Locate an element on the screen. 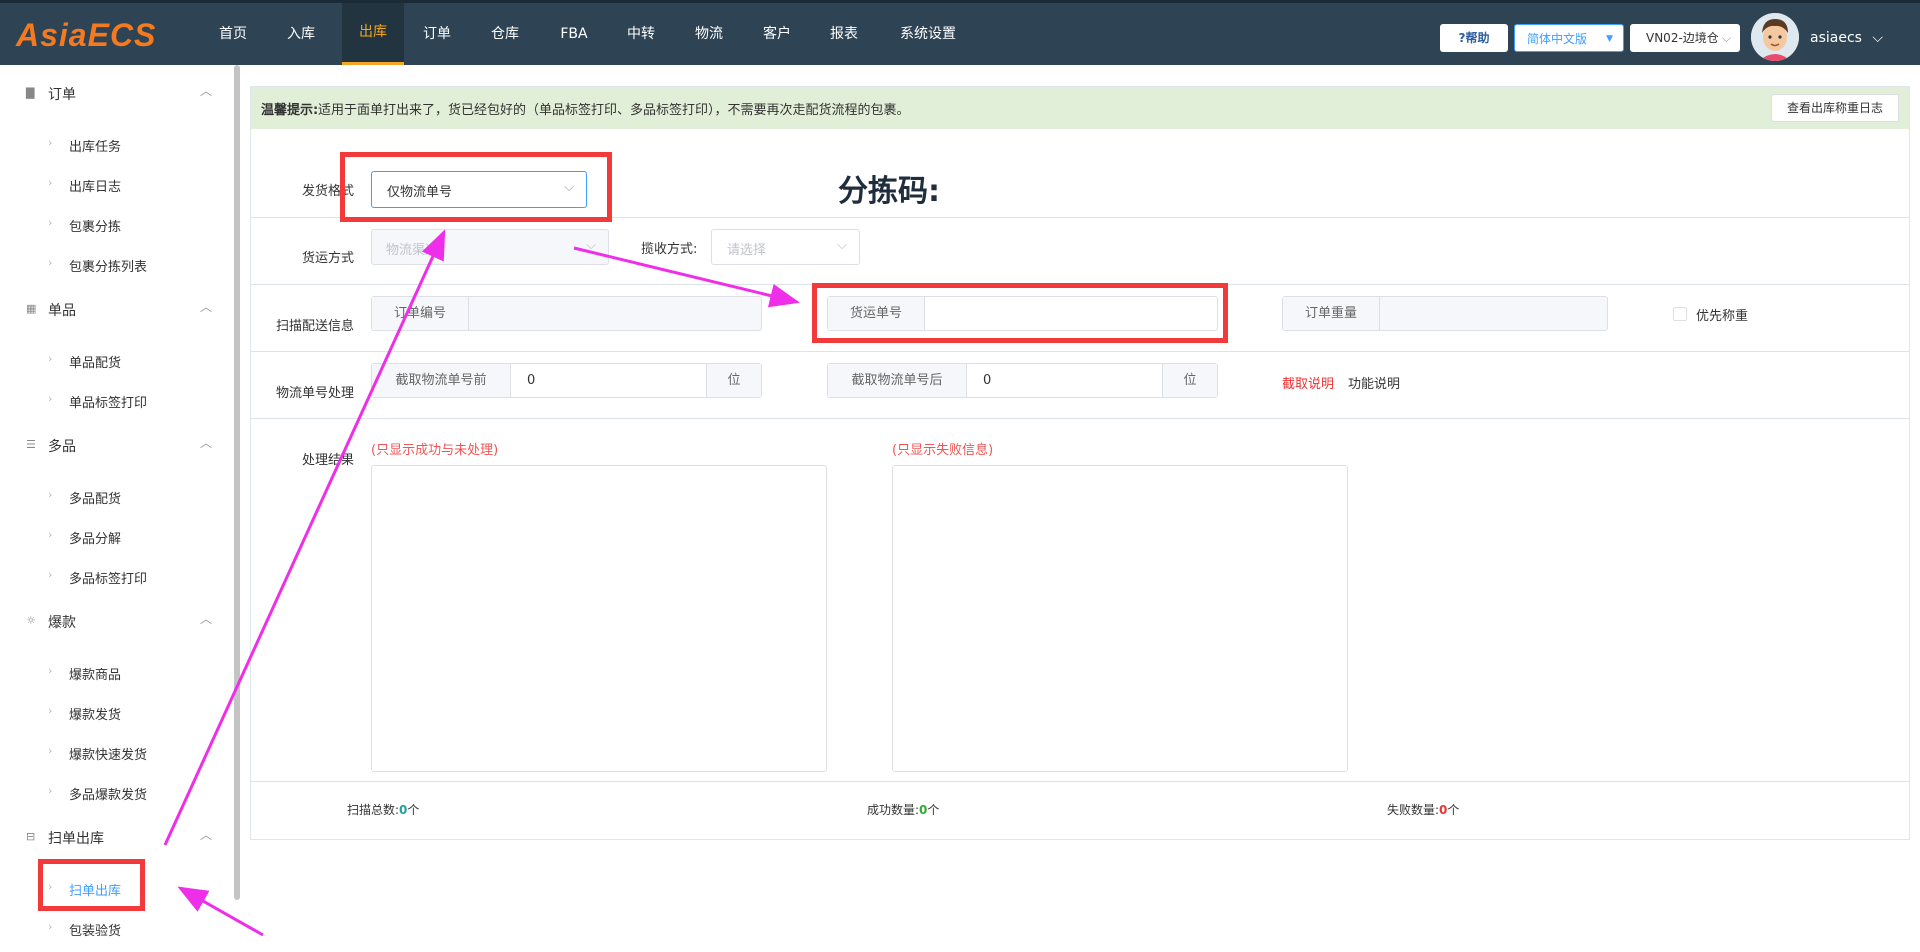 This screenshot has width=1920, height=952. arrow-to-tracking-number is located at coordinates (686, 277).